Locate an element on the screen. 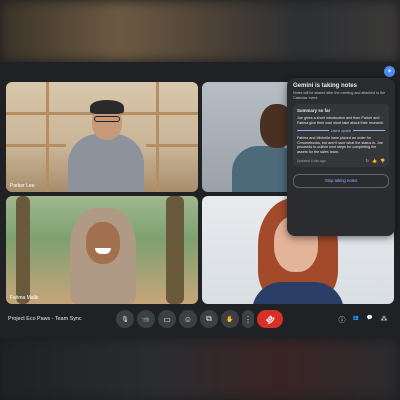  emoji-icon: ☺ is located at coordinates (188, 319).